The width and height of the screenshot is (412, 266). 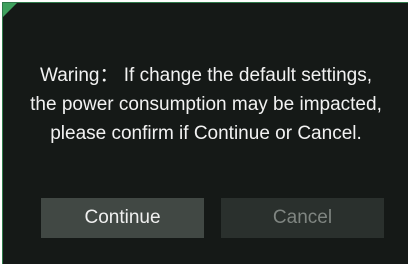 I want to click on message-line-3: please confirm if Continue or Cancel., so click(x=206, y=133).